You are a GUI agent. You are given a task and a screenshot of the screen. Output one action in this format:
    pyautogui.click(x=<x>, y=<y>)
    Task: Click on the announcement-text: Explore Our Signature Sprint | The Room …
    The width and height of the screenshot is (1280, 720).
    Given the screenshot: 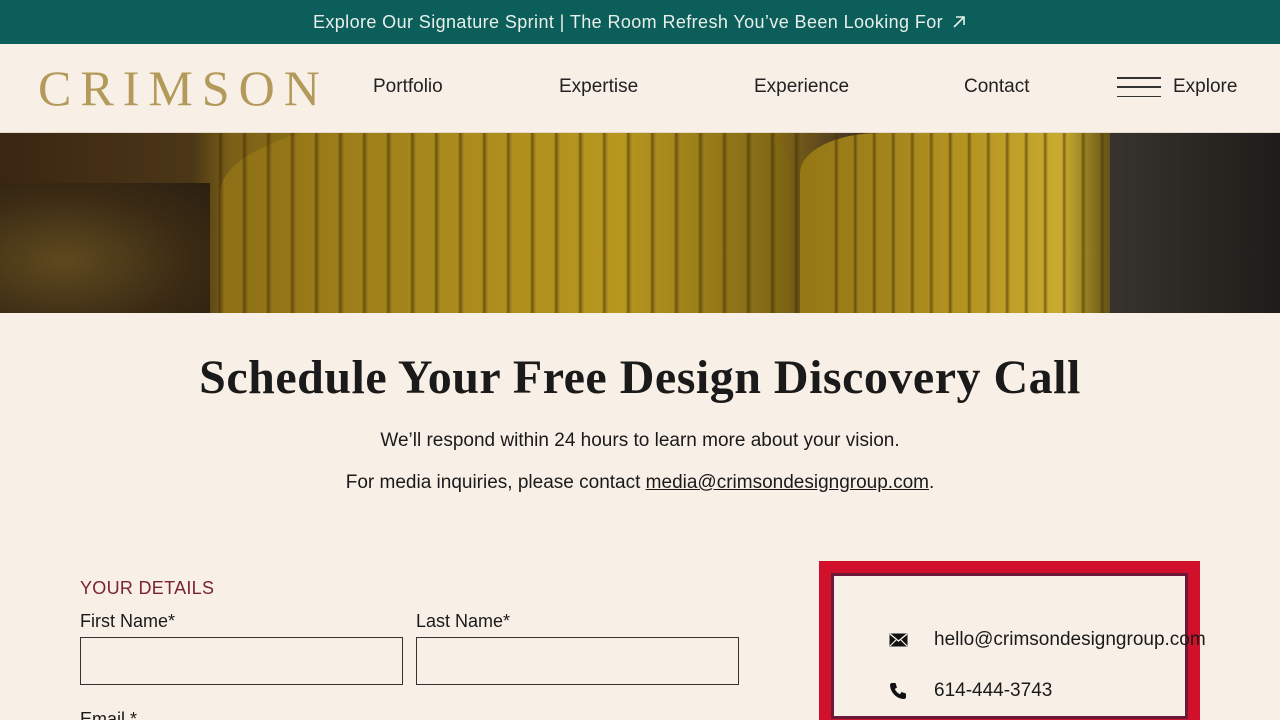 What is the action you would take?
    pyautogui.click(x=628, y=22)
    